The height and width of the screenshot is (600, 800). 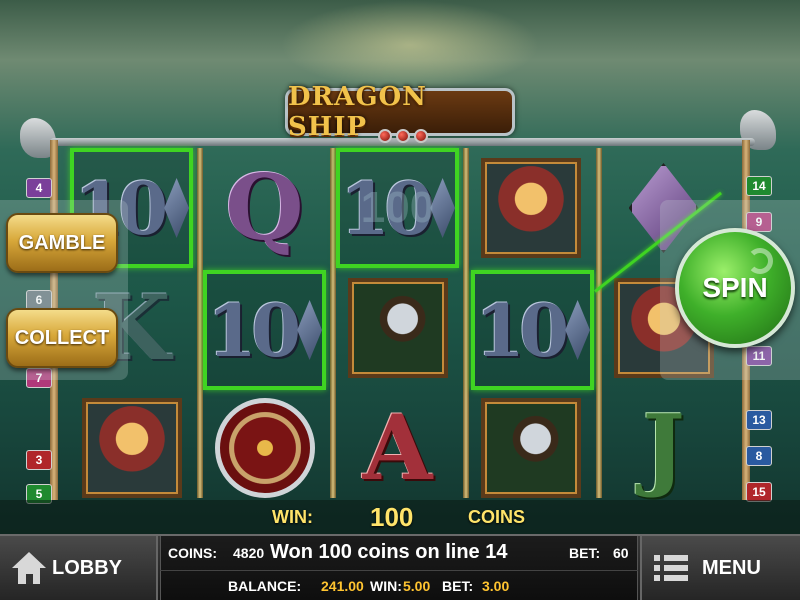 I want to click on spin-label: SPIN, so click(x=735, y=287).